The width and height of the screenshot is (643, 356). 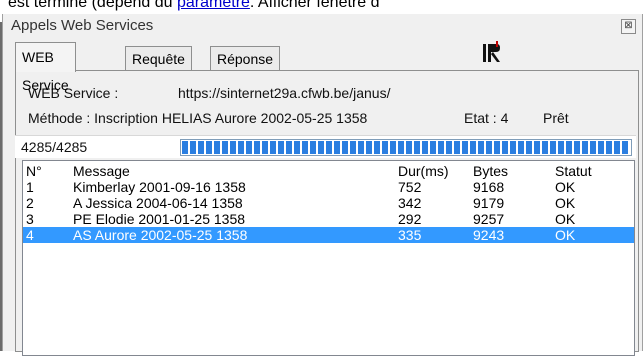 What do you see at coordinates (628, 26) in the screenshot?
I see `close-icon: ⊠` at bounding box center [628, 26].